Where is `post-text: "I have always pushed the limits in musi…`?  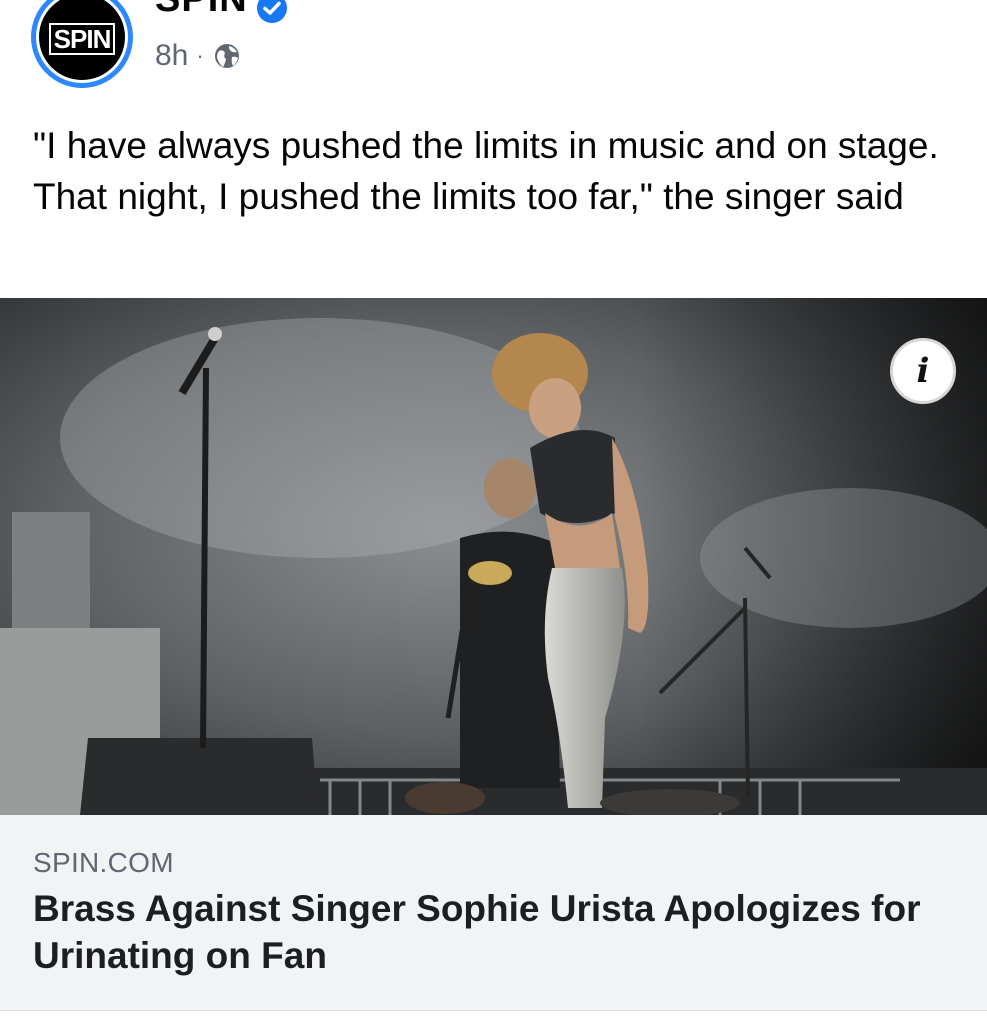
post-text: "I have always pushed the limits in musi… is located at coordinates (486, 171).